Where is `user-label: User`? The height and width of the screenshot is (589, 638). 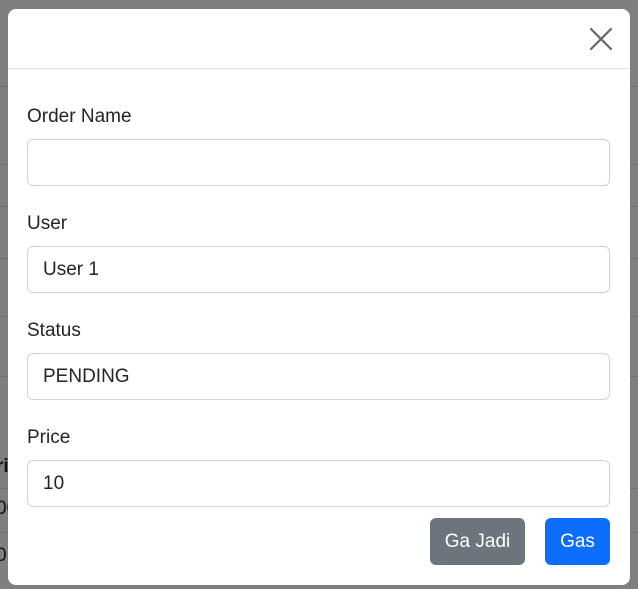
user-label: User is located at coordinates (47, 223).